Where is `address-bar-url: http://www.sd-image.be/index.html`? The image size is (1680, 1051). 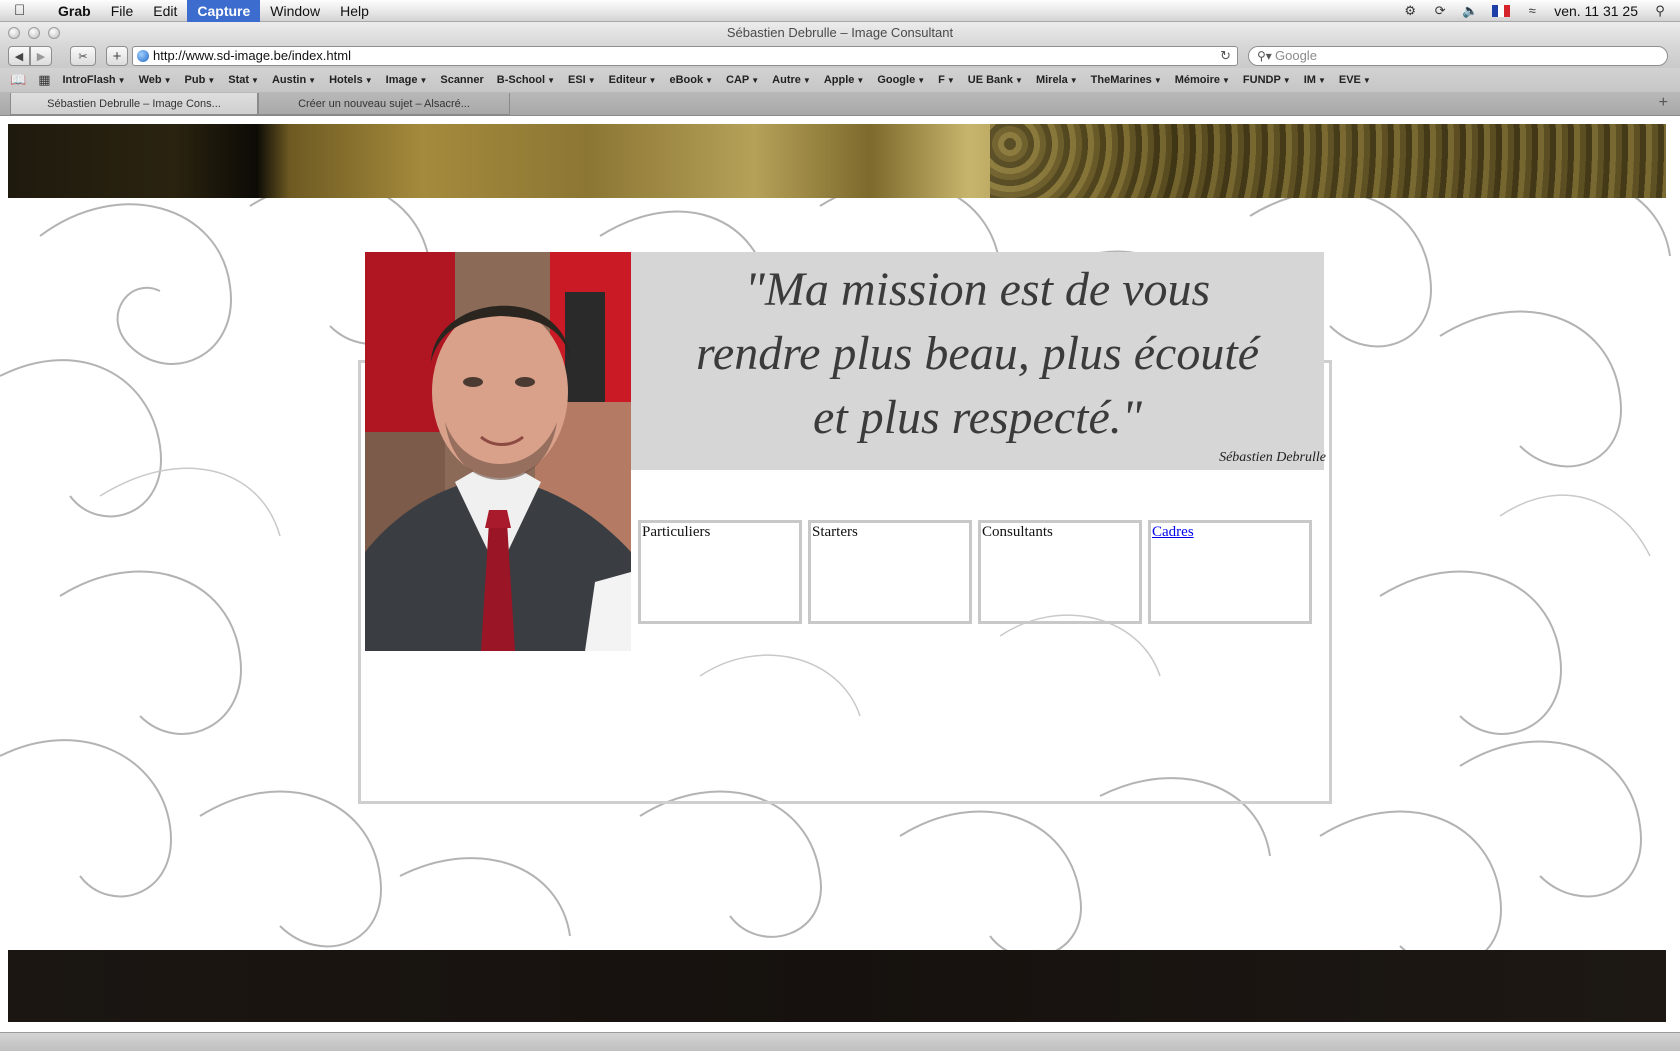
address-bar-url: http://www.sd-image.be/index.html is located at coordinates (252, 55).